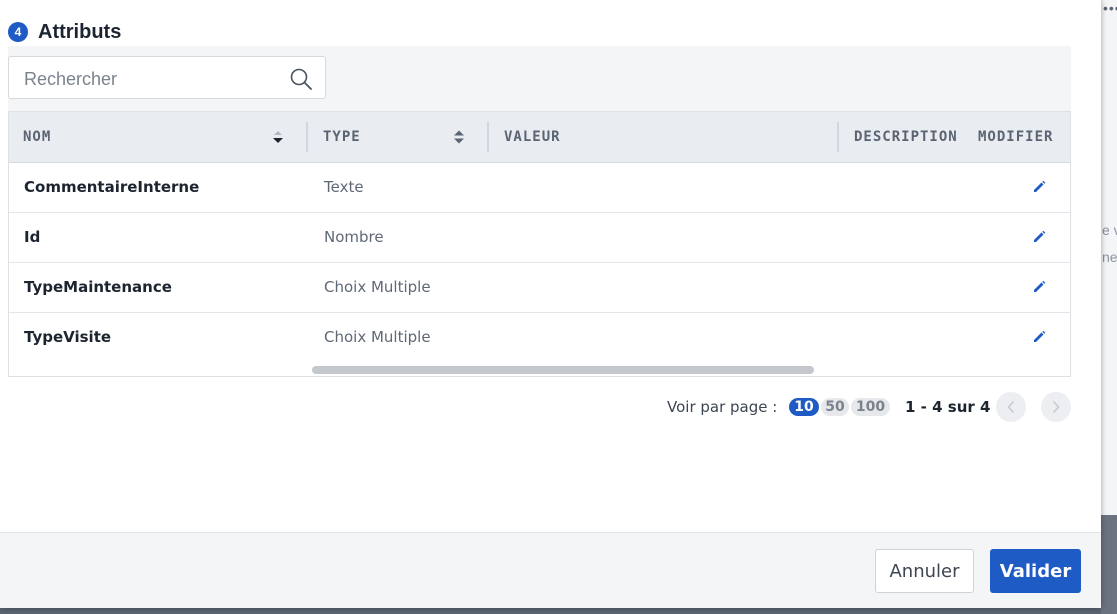  What do you see at coordinates (539, 287) in the screenshot?
I see `table-row: TypeMaintenance Choix Multiple` at bounding box center [539, 287].